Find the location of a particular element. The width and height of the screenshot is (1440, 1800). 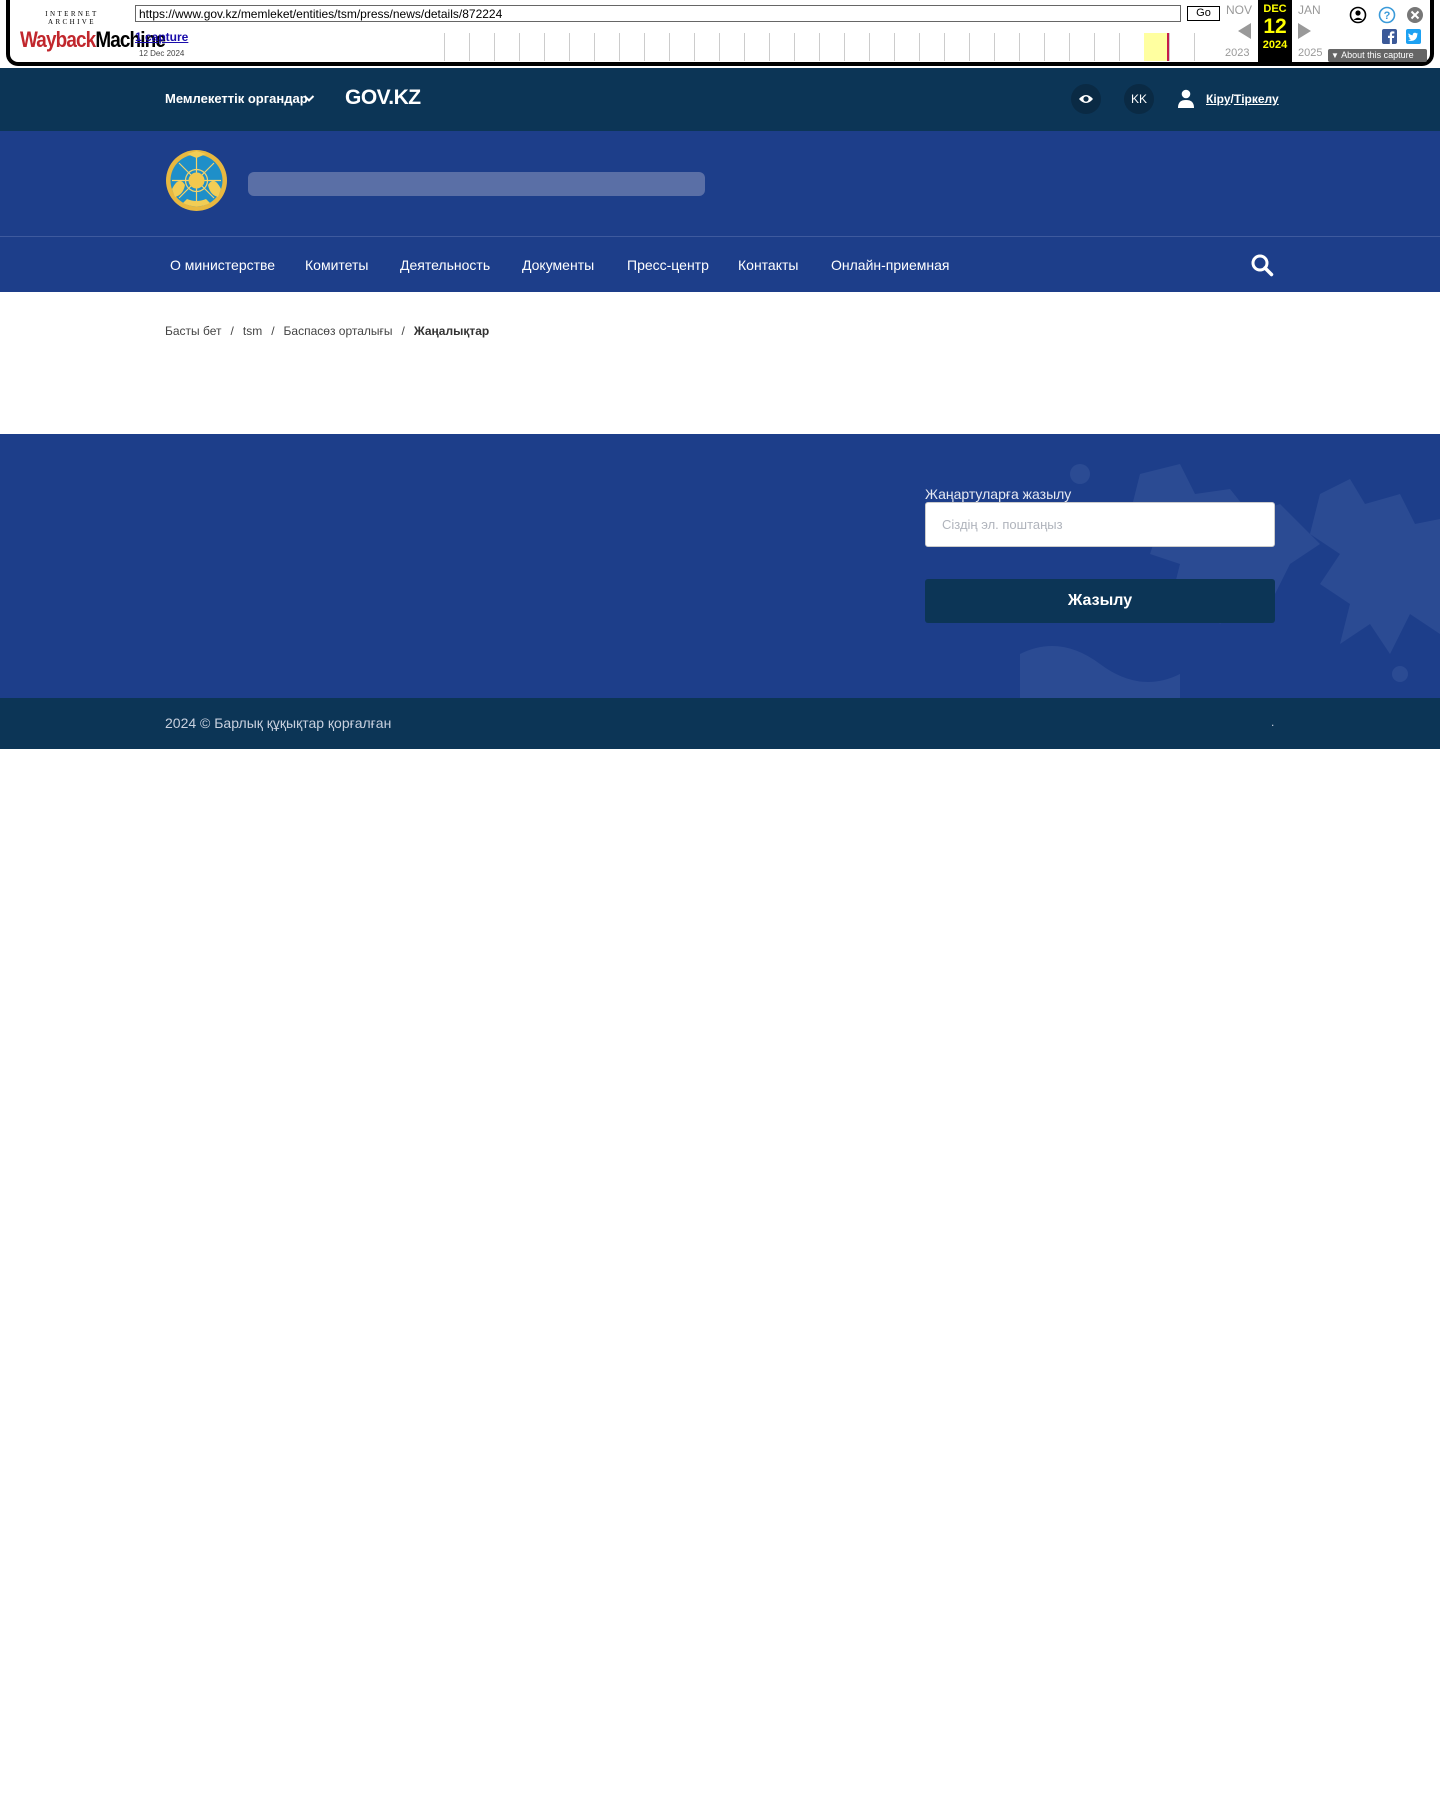

nav-item-documents: Документы is located at coordinates (558, 265).